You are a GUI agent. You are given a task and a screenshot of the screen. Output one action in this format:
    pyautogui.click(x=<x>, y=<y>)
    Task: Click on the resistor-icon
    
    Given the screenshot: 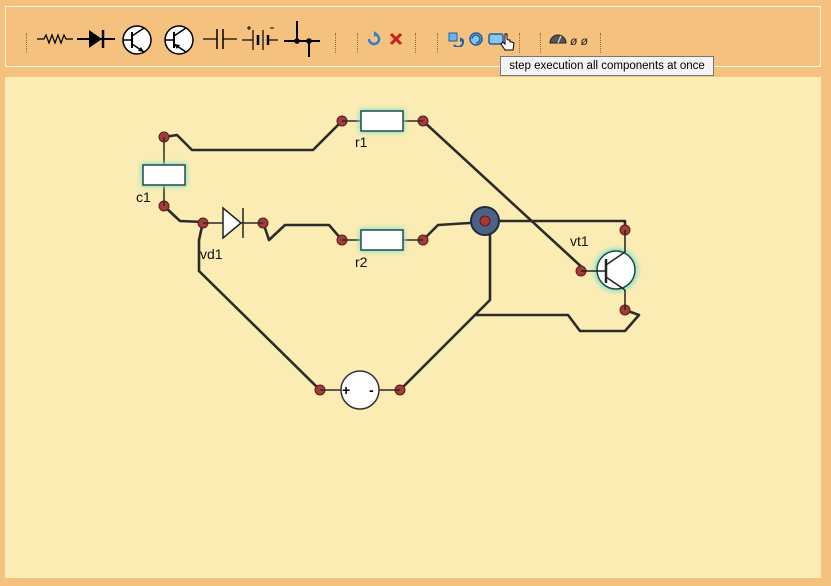 What is the action you would take?
    pyautogui.click(x=55, y=39)
    